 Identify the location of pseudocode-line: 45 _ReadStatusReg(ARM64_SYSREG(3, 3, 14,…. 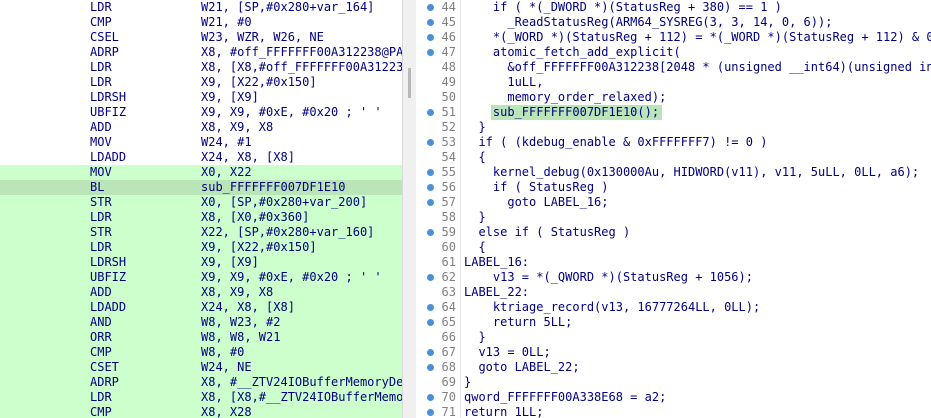
(673, 22).